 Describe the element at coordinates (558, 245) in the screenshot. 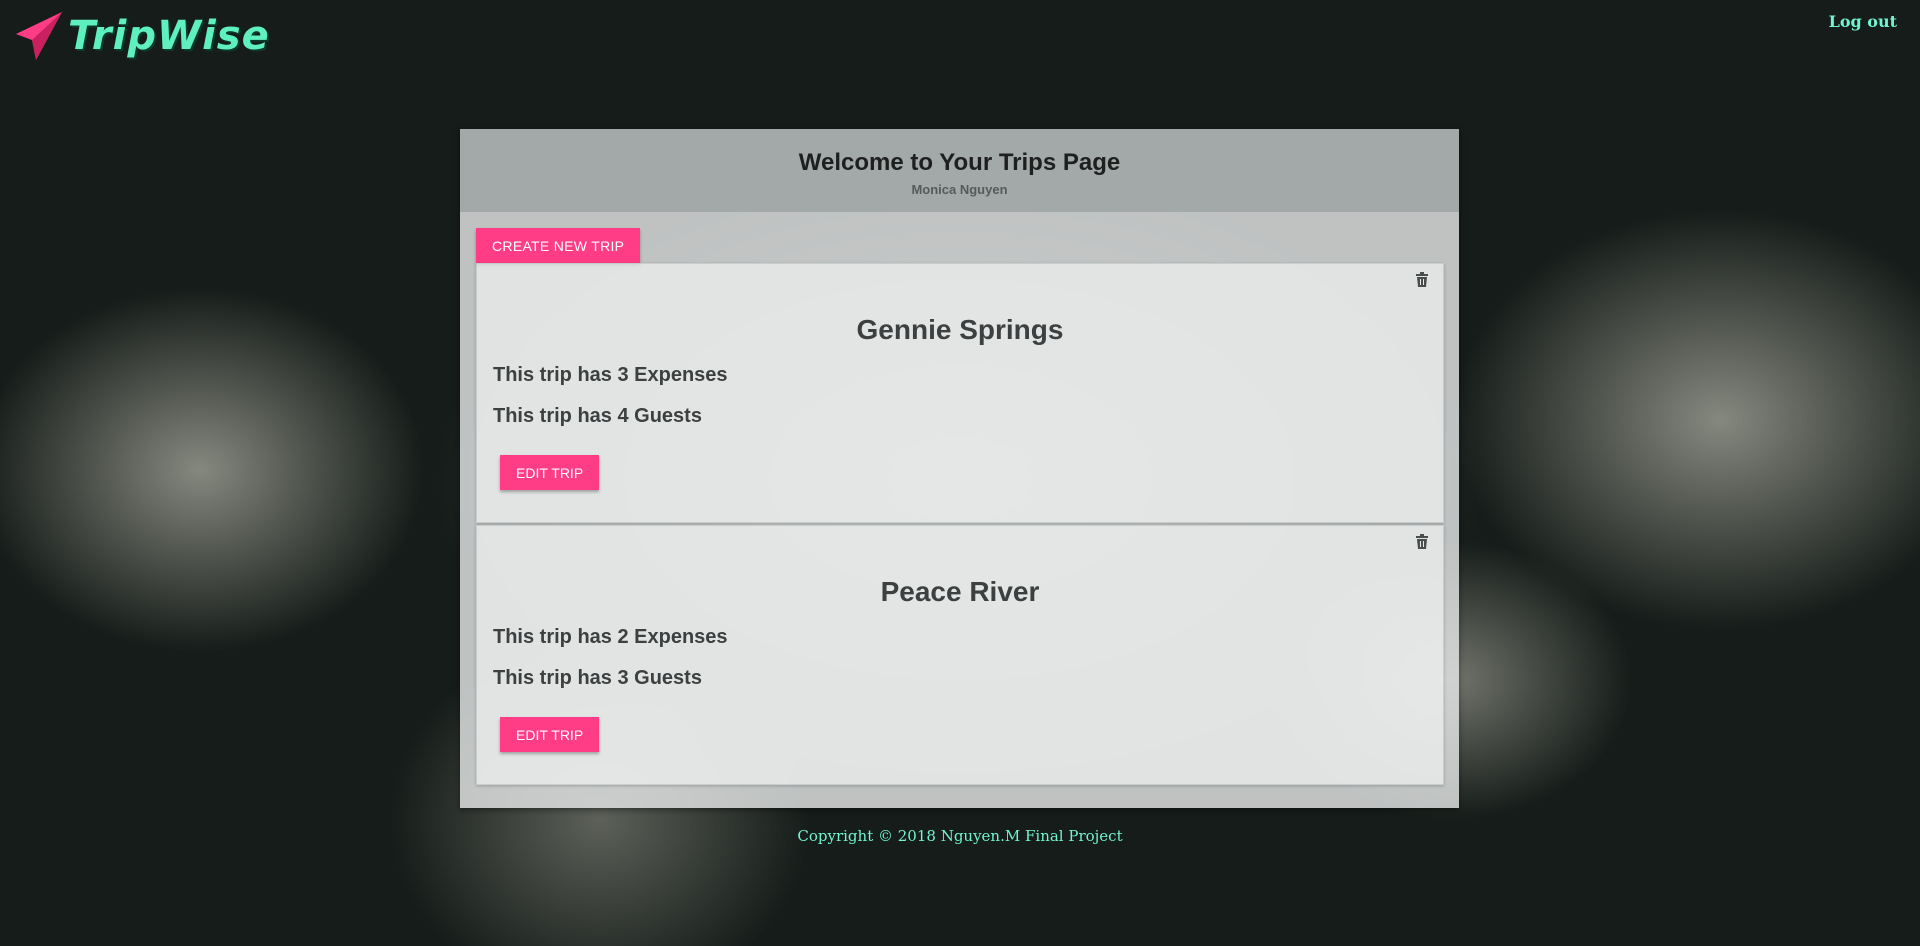

I see `create-new-trip-button: CREATE NEW TRIP` at that location.